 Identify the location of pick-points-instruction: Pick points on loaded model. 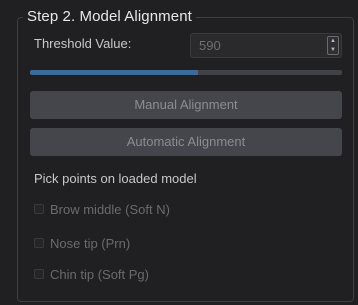
(115, 178).